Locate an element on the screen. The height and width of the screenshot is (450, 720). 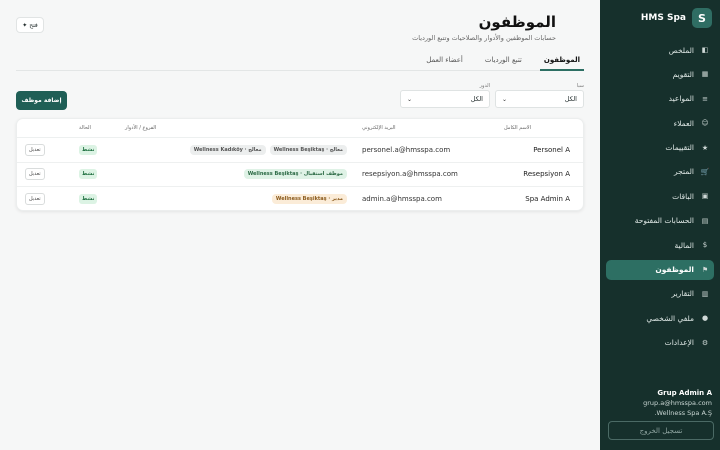
sidebar-item-profile: ● ملفي الشخصي is located at coordinates (660, 318).